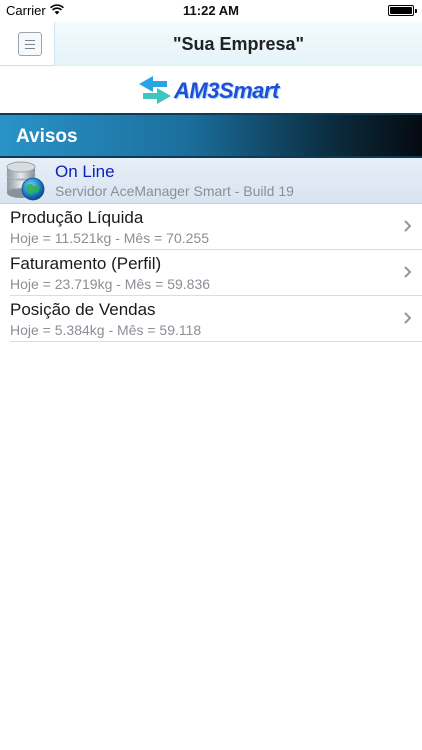 The image size is (422, 750). Describe the element at coordinates (83, 309) in the screenshot. I see `list-item-title: Posição de Vendas` at that location.